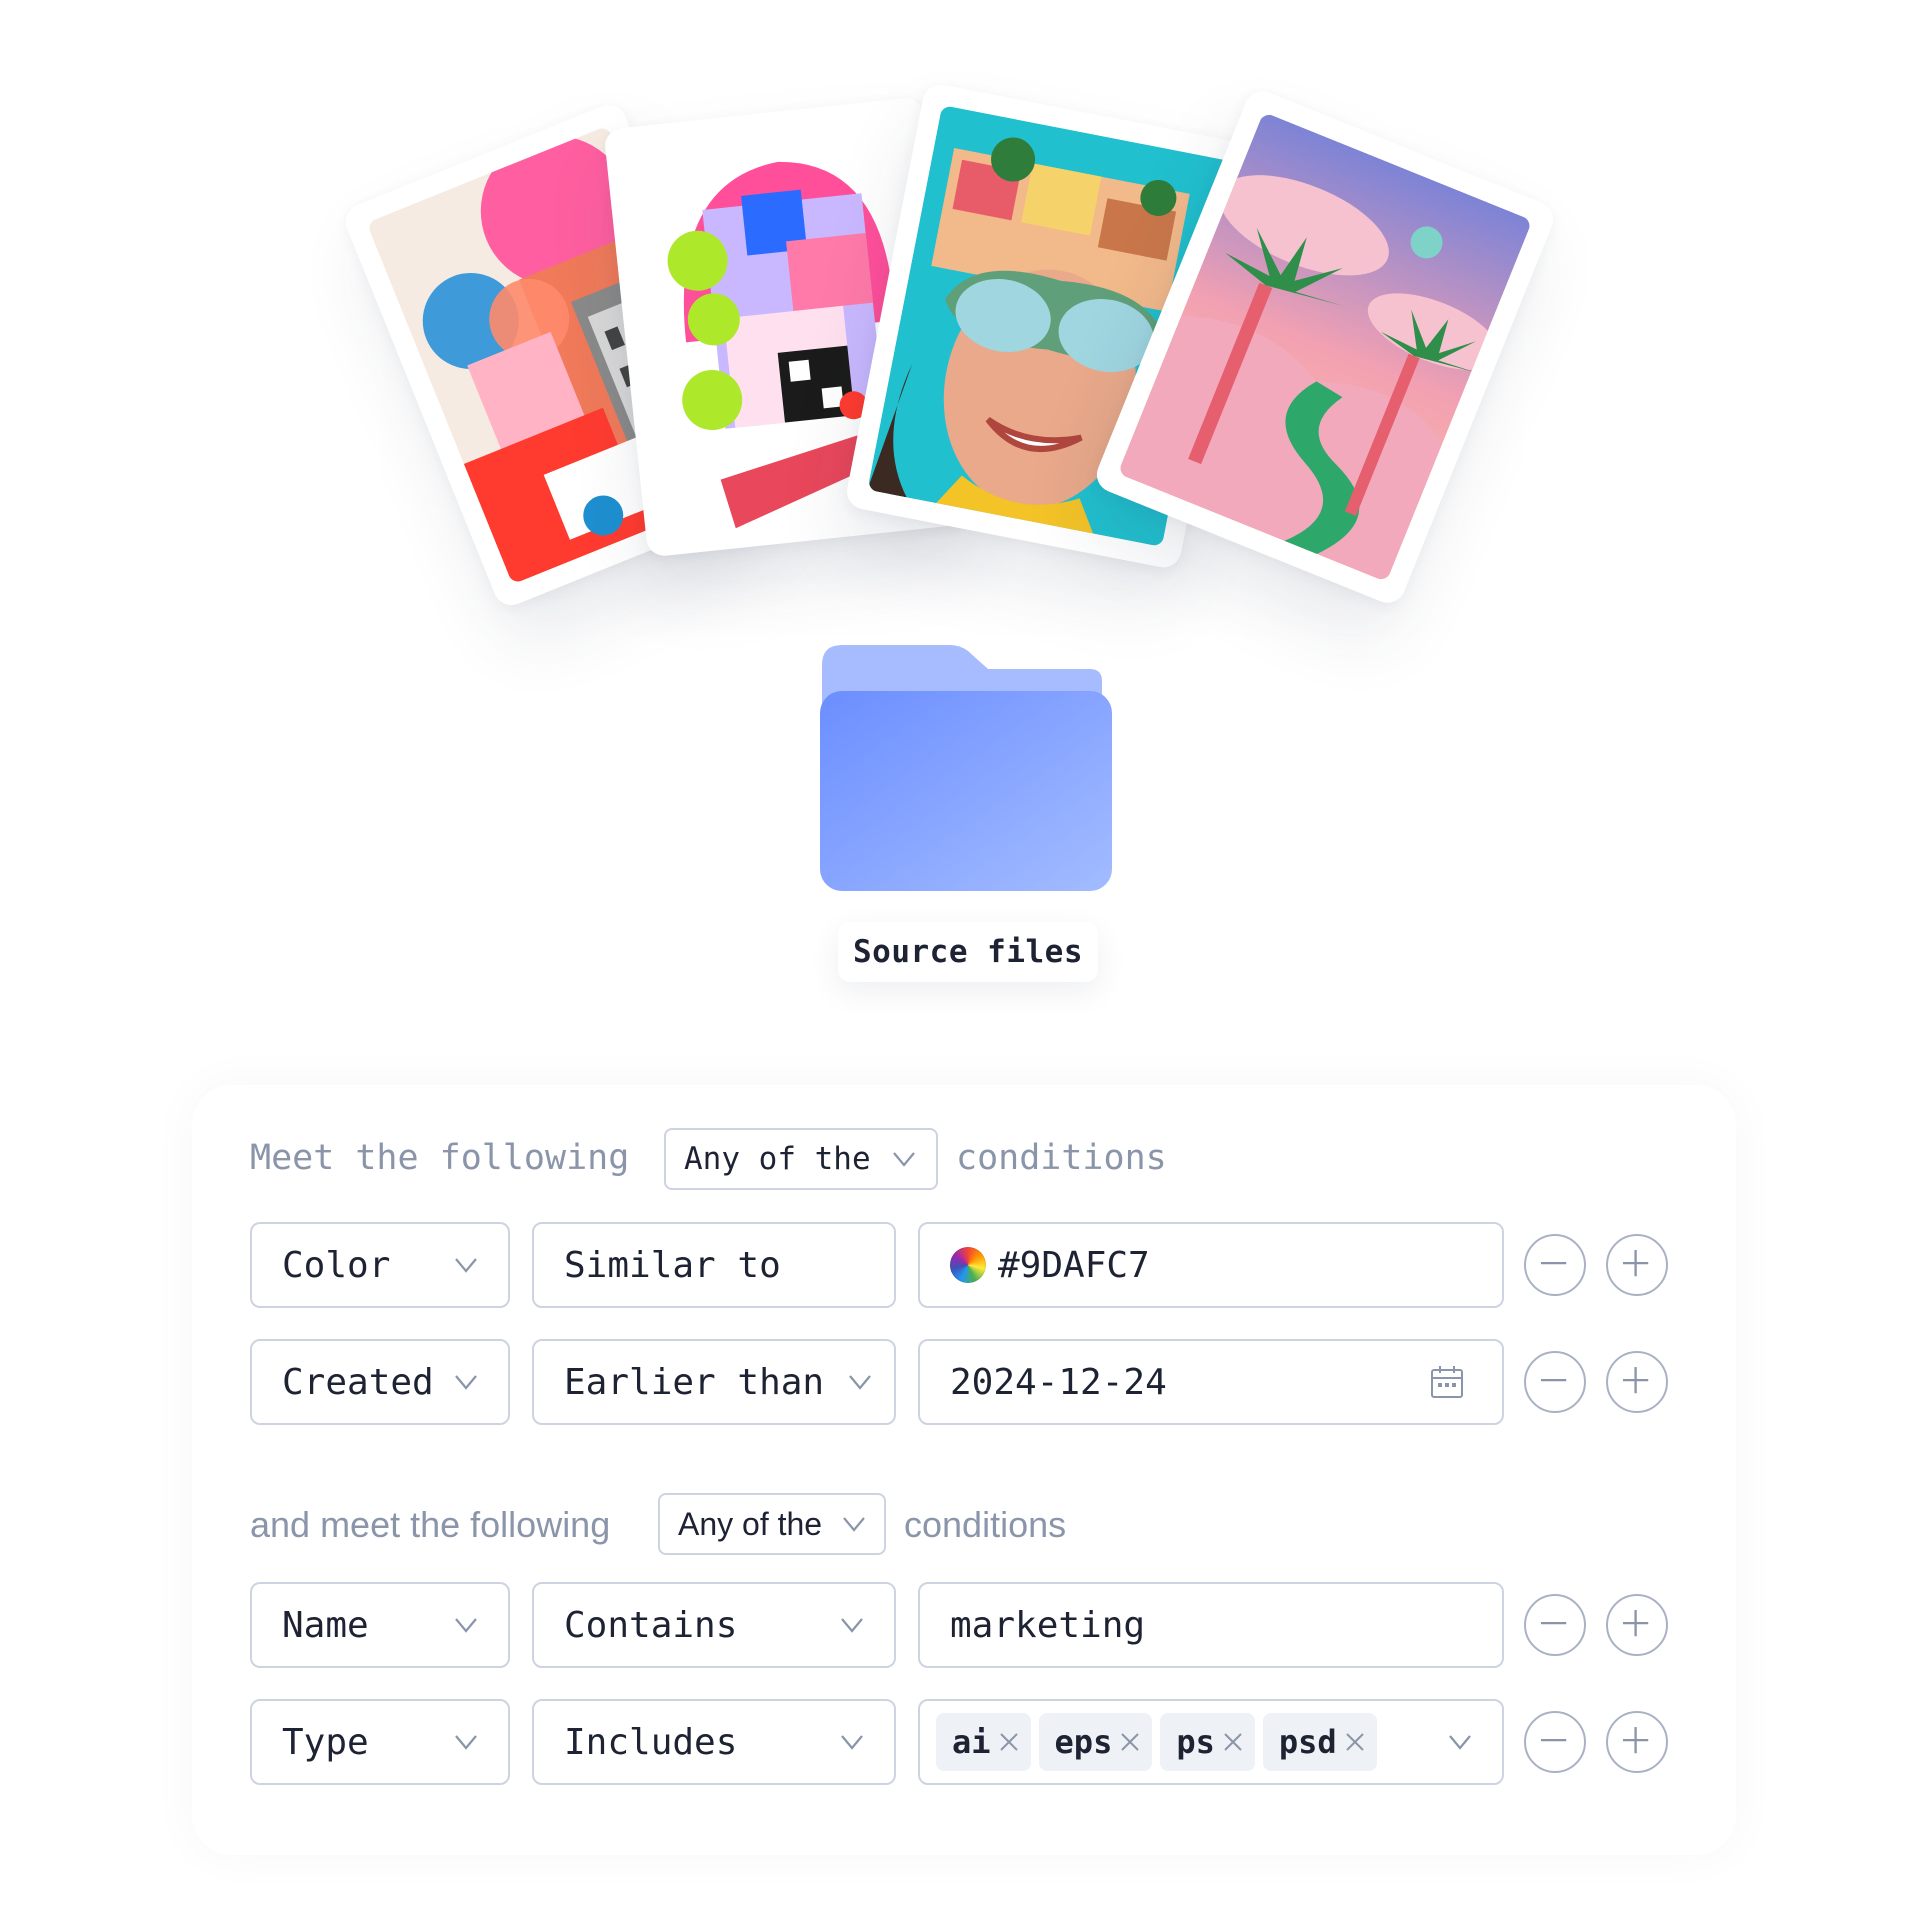 Image resolution: width=1920 pixels, height=1923 pixels. What do you see at coordinates (358, 1382) in the screenshot?
I see `field-value: Created` at bounding box center [358, 1382].